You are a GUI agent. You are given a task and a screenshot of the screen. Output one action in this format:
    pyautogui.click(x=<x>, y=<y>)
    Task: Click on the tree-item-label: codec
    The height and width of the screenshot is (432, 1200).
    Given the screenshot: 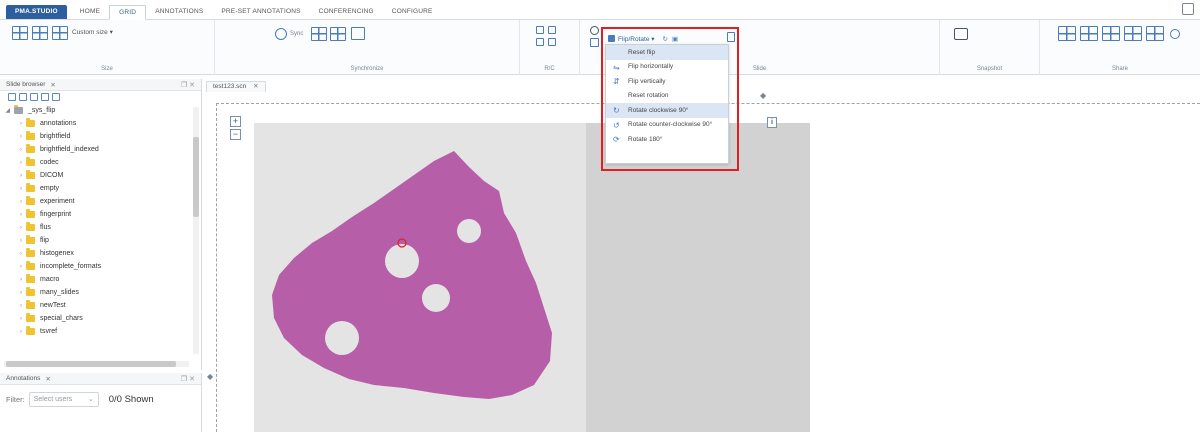 What is the action you would take?
    pyautogui.click(x=49, y=162)
    